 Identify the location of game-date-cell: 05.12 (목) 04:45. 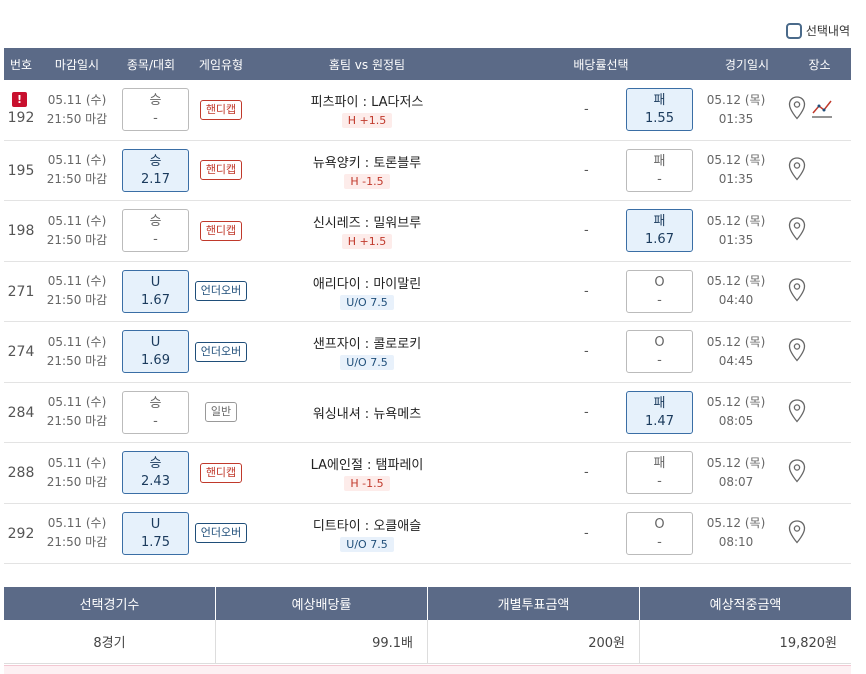
(736, 352).